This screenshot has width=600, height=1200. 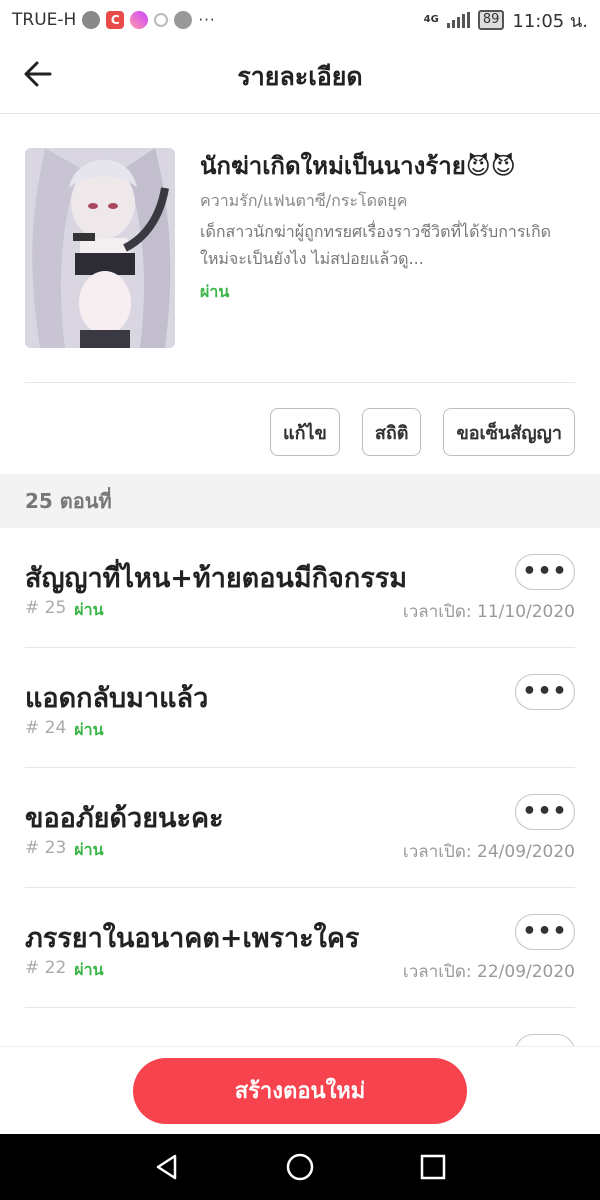 I want to click on clock: 11:05 น., so click(x=550, y=21).